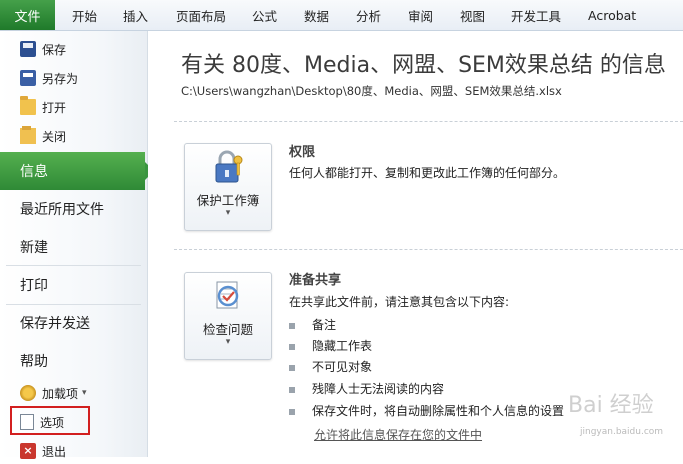  Describe the element at coordinates (264, 15) in the screenshot. I see `tab-formulas: 公式` at that location.